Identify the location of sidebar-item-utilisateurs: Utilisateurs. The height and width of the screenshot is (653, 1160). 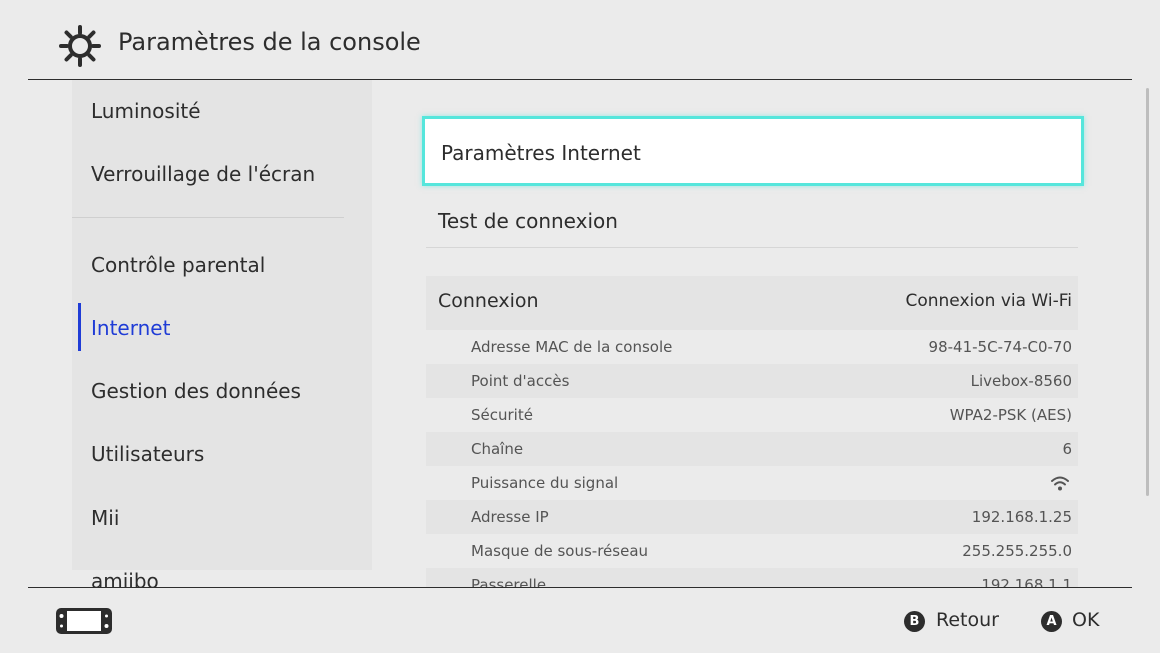
(147, 454).